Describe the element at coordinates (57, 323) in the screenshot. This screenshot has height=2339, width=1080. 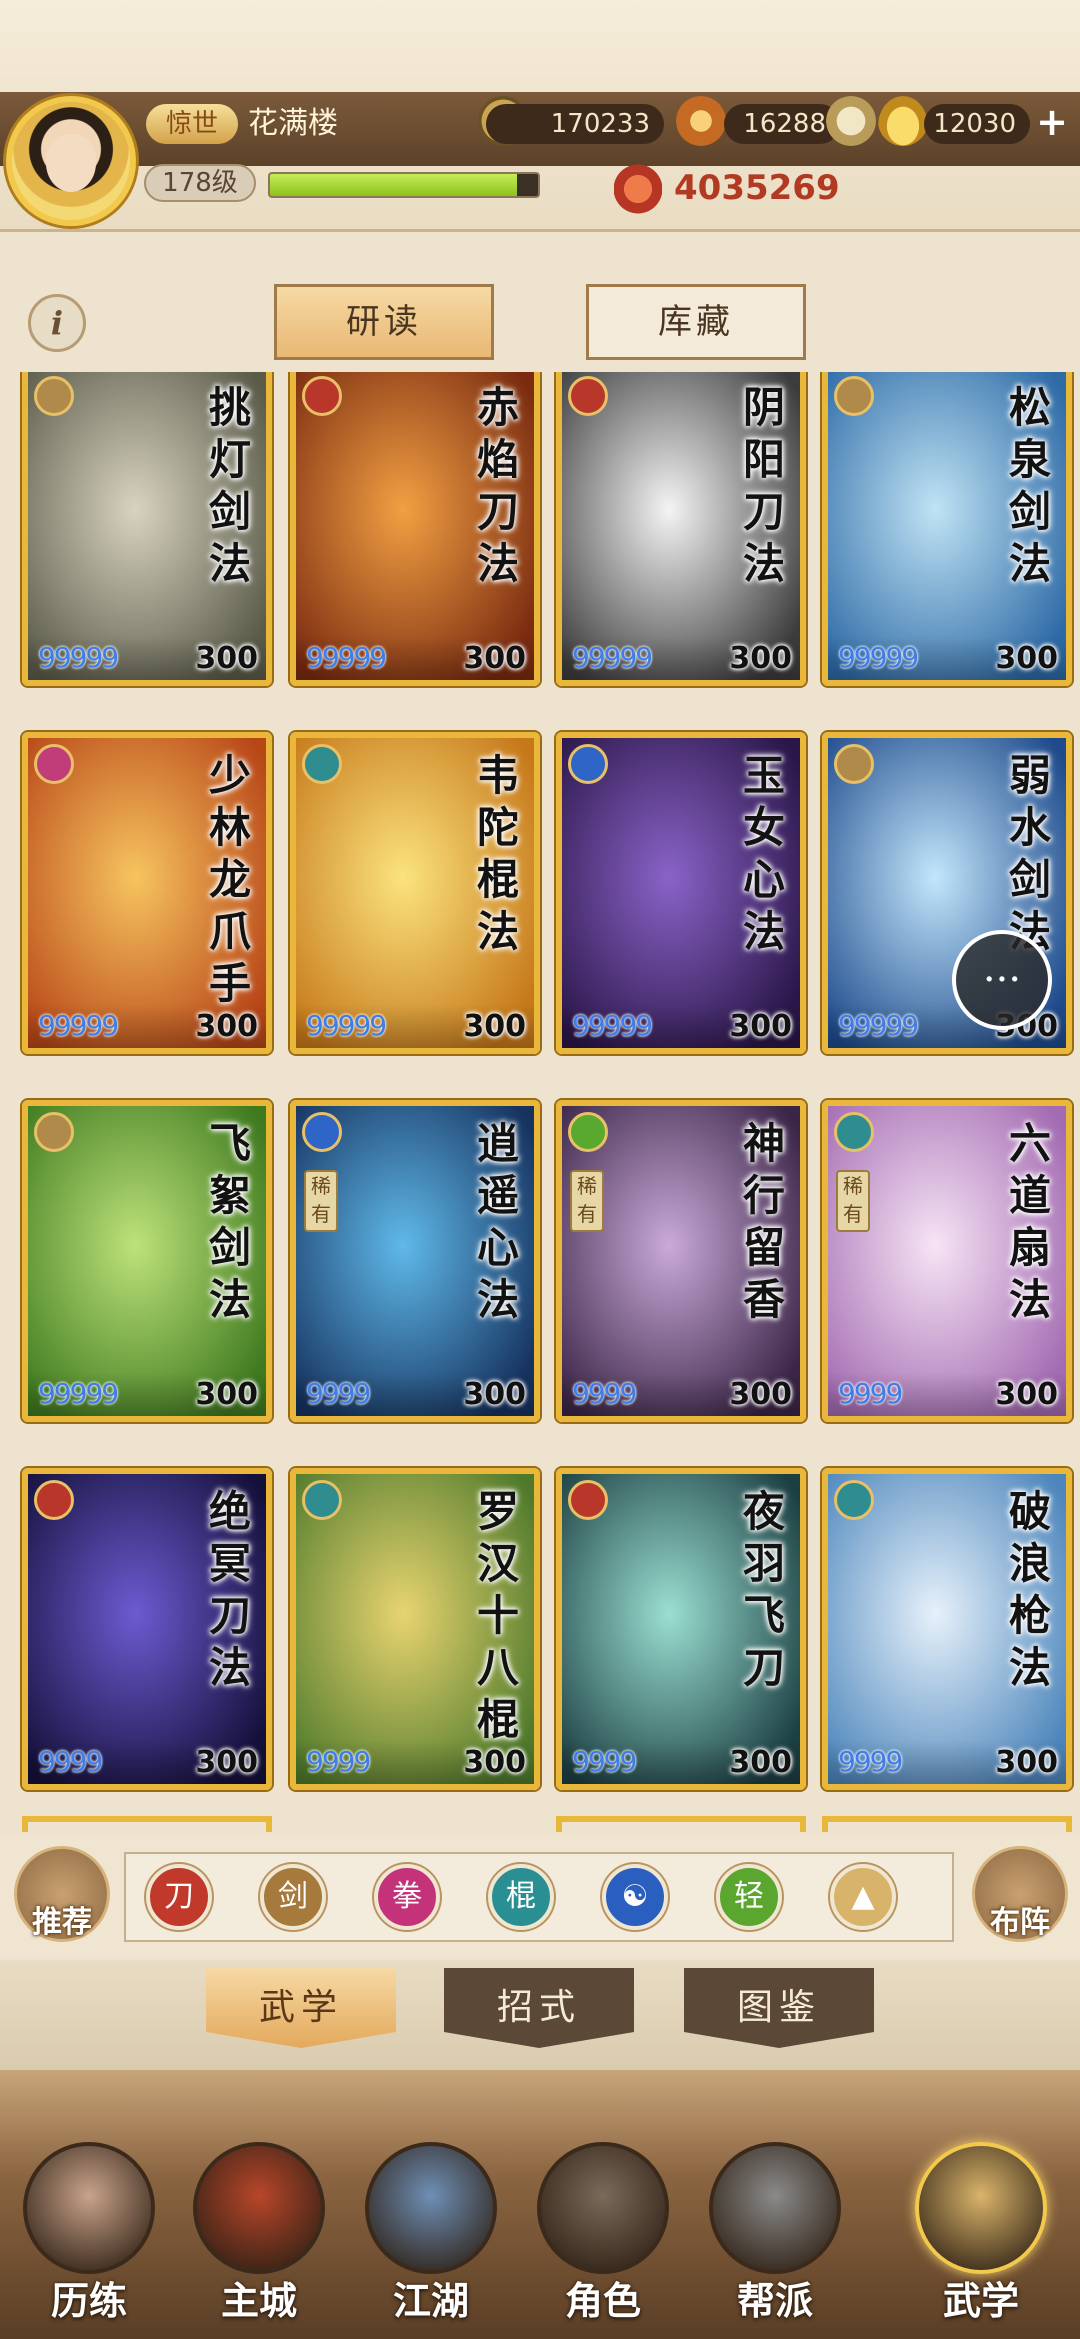
I see `info-button: i` at that location.